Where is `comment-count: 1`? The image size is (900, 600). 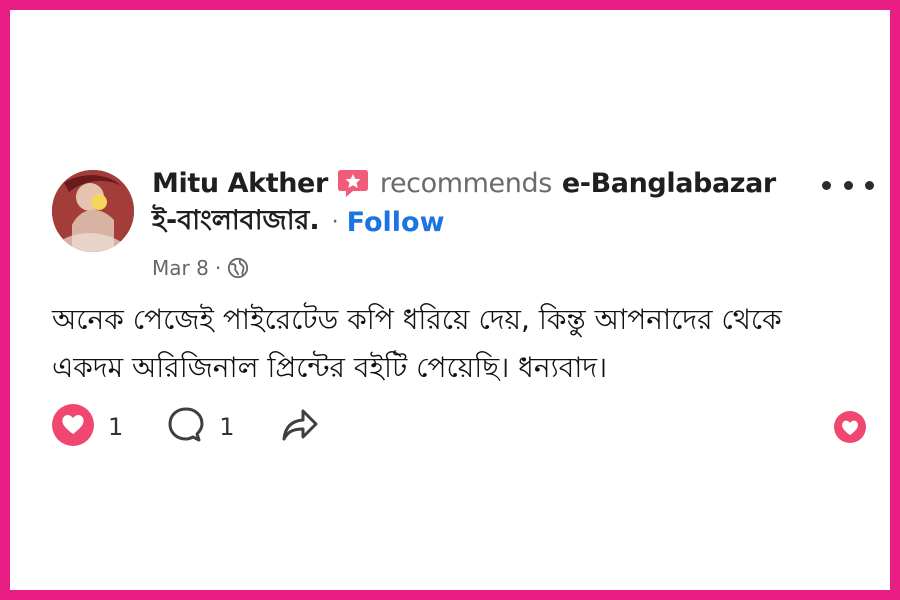 comment-count: 1 is located at coordinates (227, 427).